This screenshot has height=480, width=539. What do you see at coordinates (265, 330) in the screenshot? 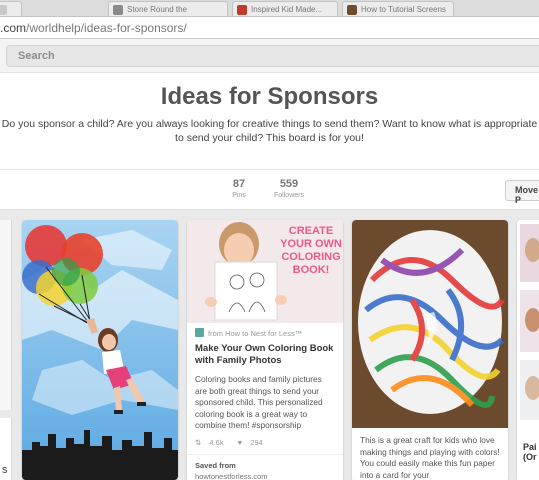
I see `pin-source: from How to Nest for Less™` at bounding box center [265, 330].